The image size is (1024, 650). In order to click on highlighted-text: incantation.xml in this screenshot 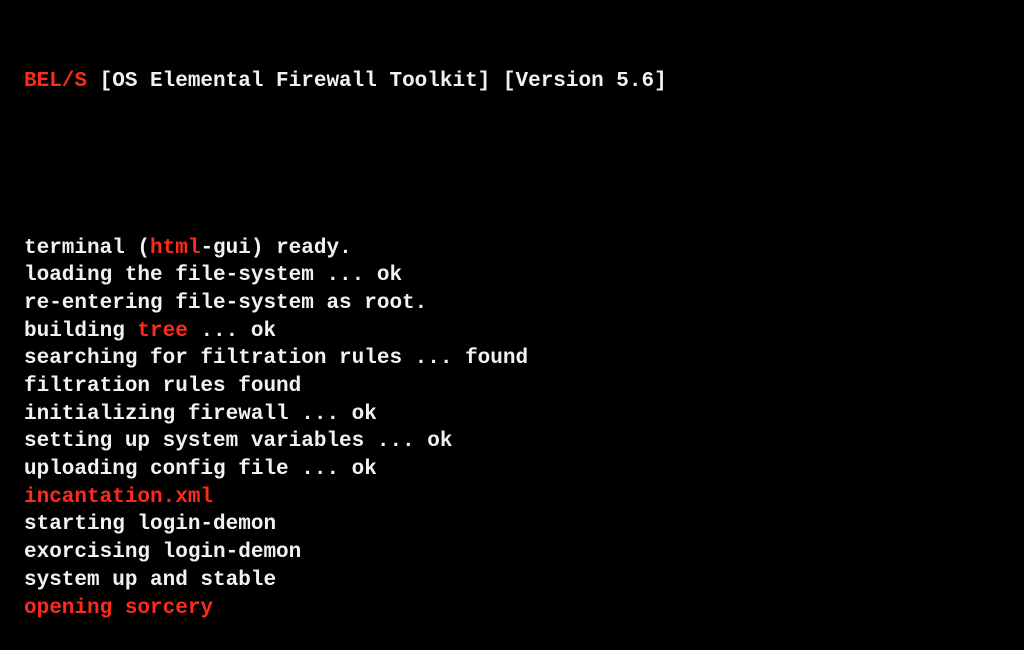, I will do `click(119, 497)`.